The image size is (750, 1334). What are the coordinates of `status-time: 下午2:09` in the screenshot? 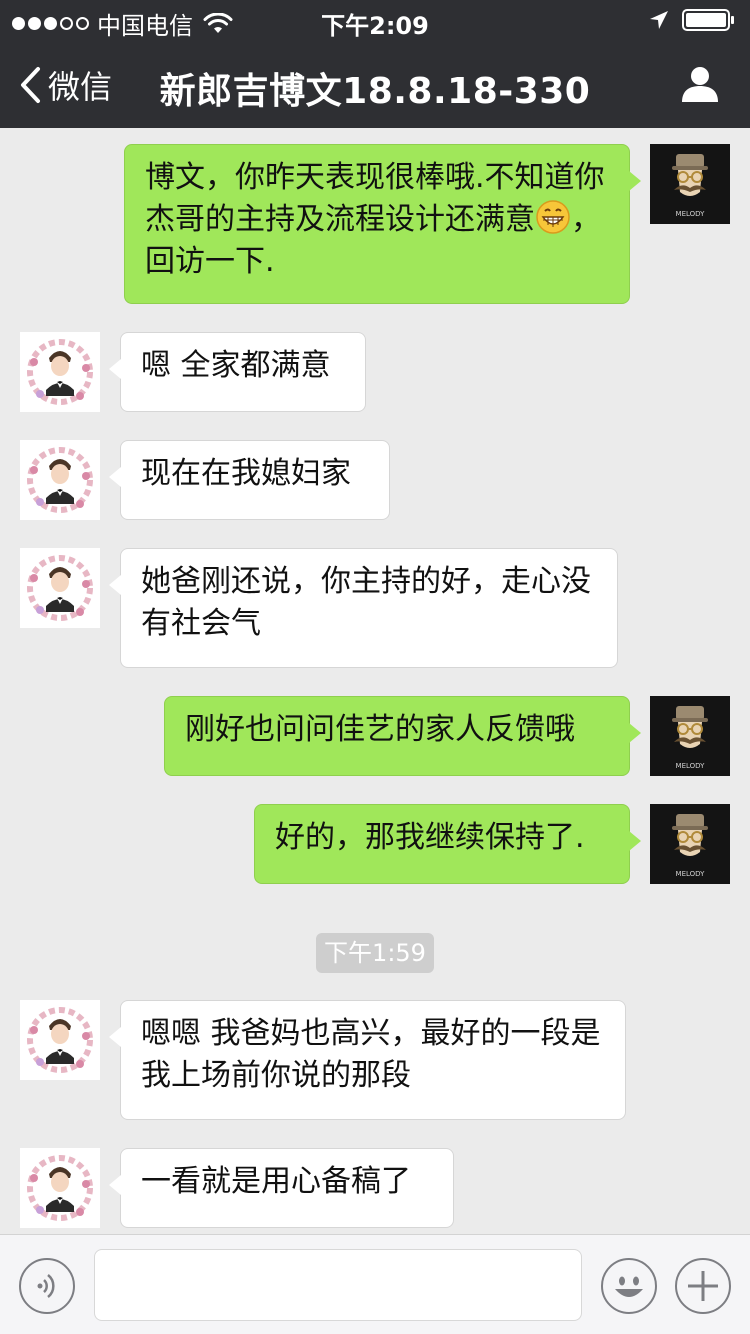 It's located at (375, 26).